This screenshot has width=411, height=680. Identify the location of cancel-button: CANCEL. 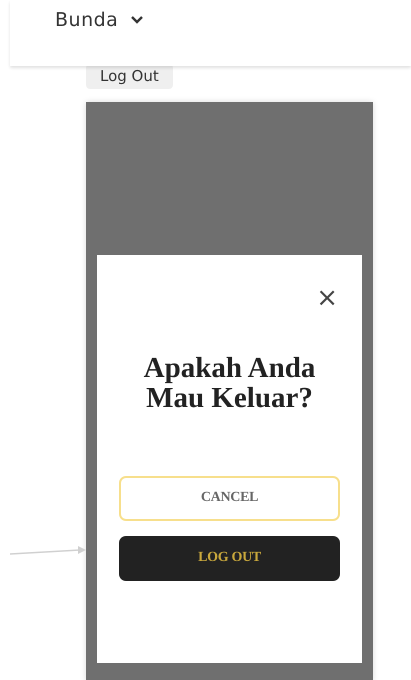
(229, 498).